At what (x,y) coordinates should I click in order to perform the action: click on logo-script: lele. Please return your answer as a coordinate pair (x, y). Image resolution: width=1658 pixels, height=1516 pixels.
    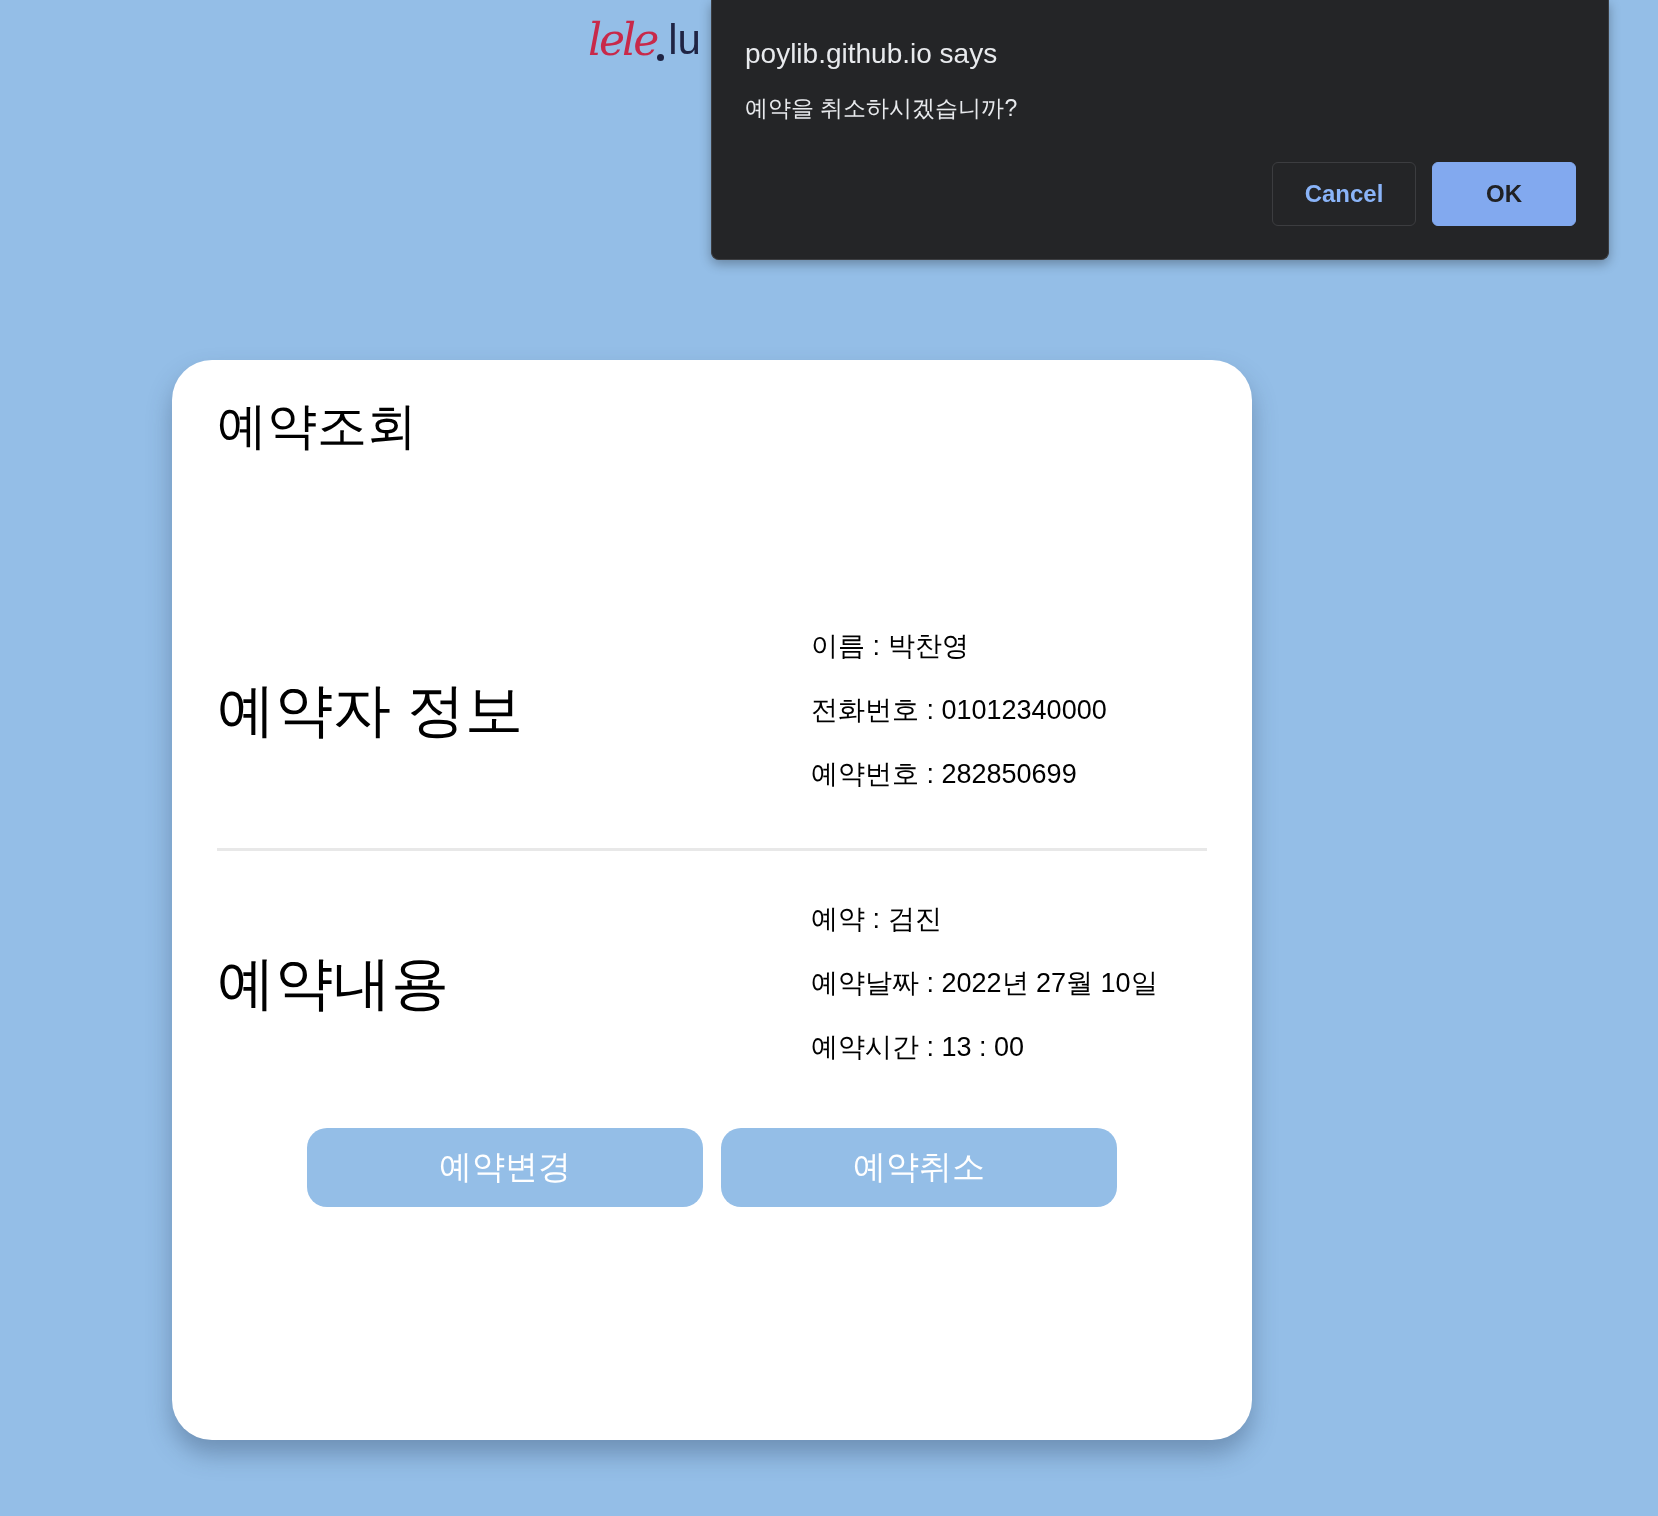
    Looking at the image, I should click on (622, 40).